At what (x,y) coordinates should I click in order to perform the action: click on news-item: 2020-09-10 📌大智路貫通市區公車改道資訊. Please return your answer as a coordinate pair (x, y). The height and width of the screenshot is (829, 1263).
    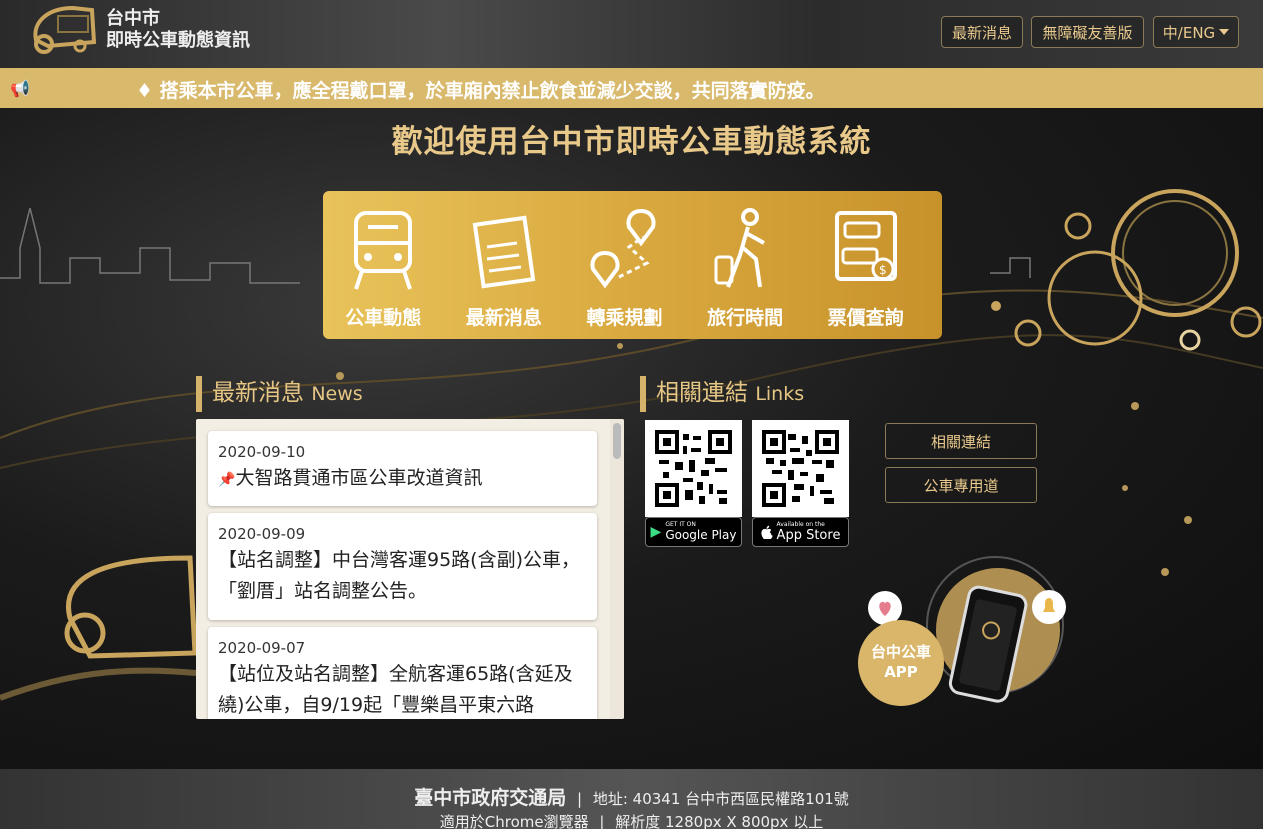
    Looking at the image, I should click on (402, 468).